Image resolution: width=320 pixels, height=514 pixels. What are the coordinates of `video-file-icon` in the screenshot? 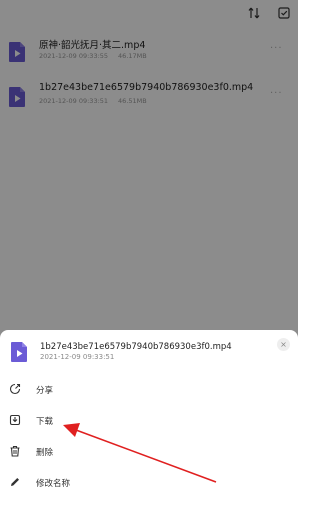 It's located at (19, 352).